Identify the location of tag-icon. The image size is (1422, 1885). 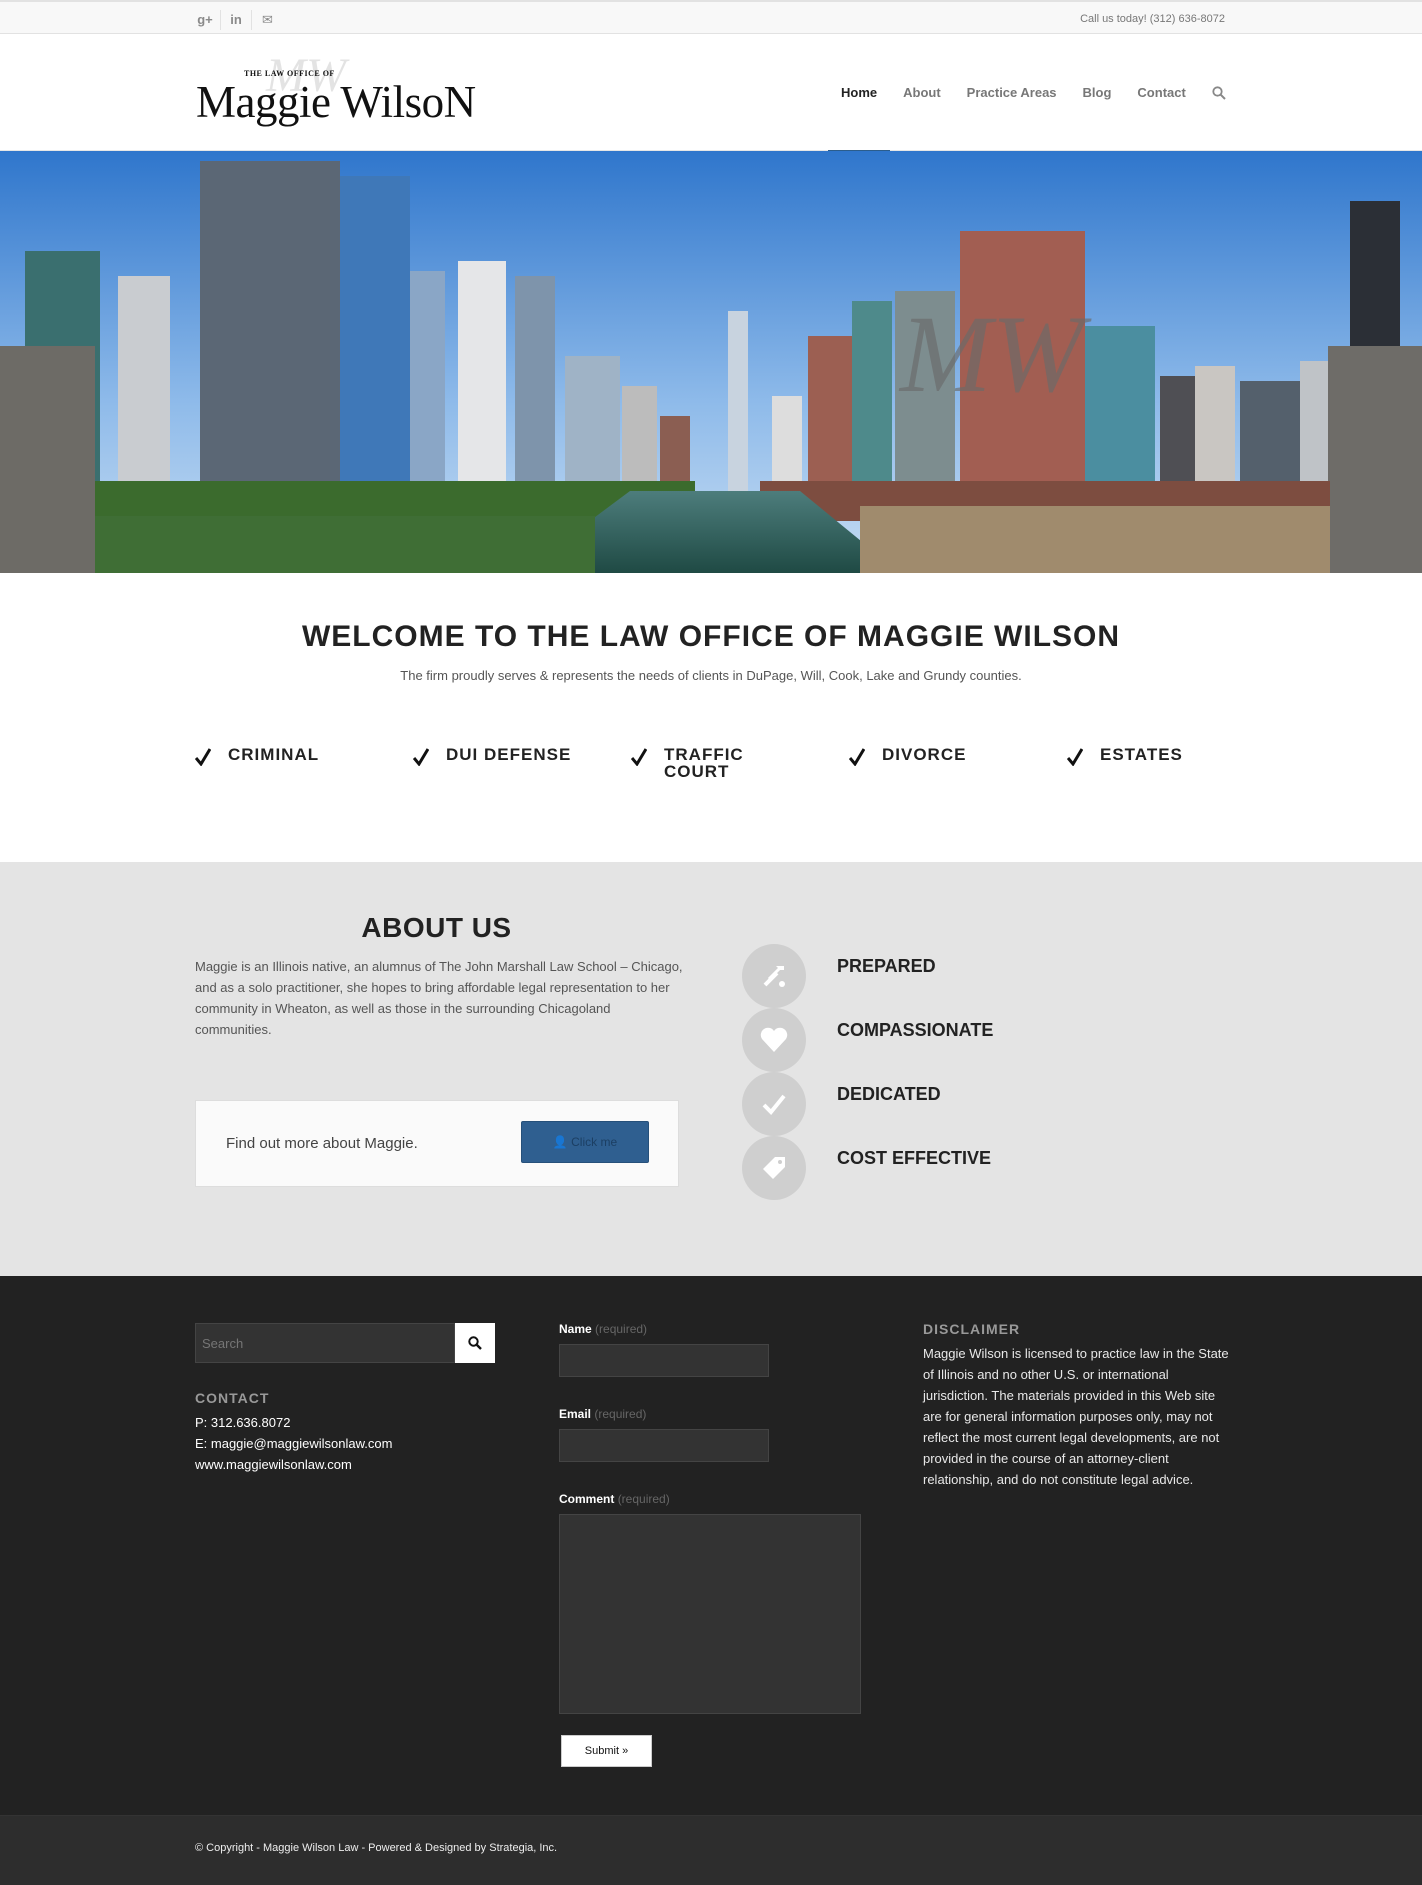
(774, 1168).